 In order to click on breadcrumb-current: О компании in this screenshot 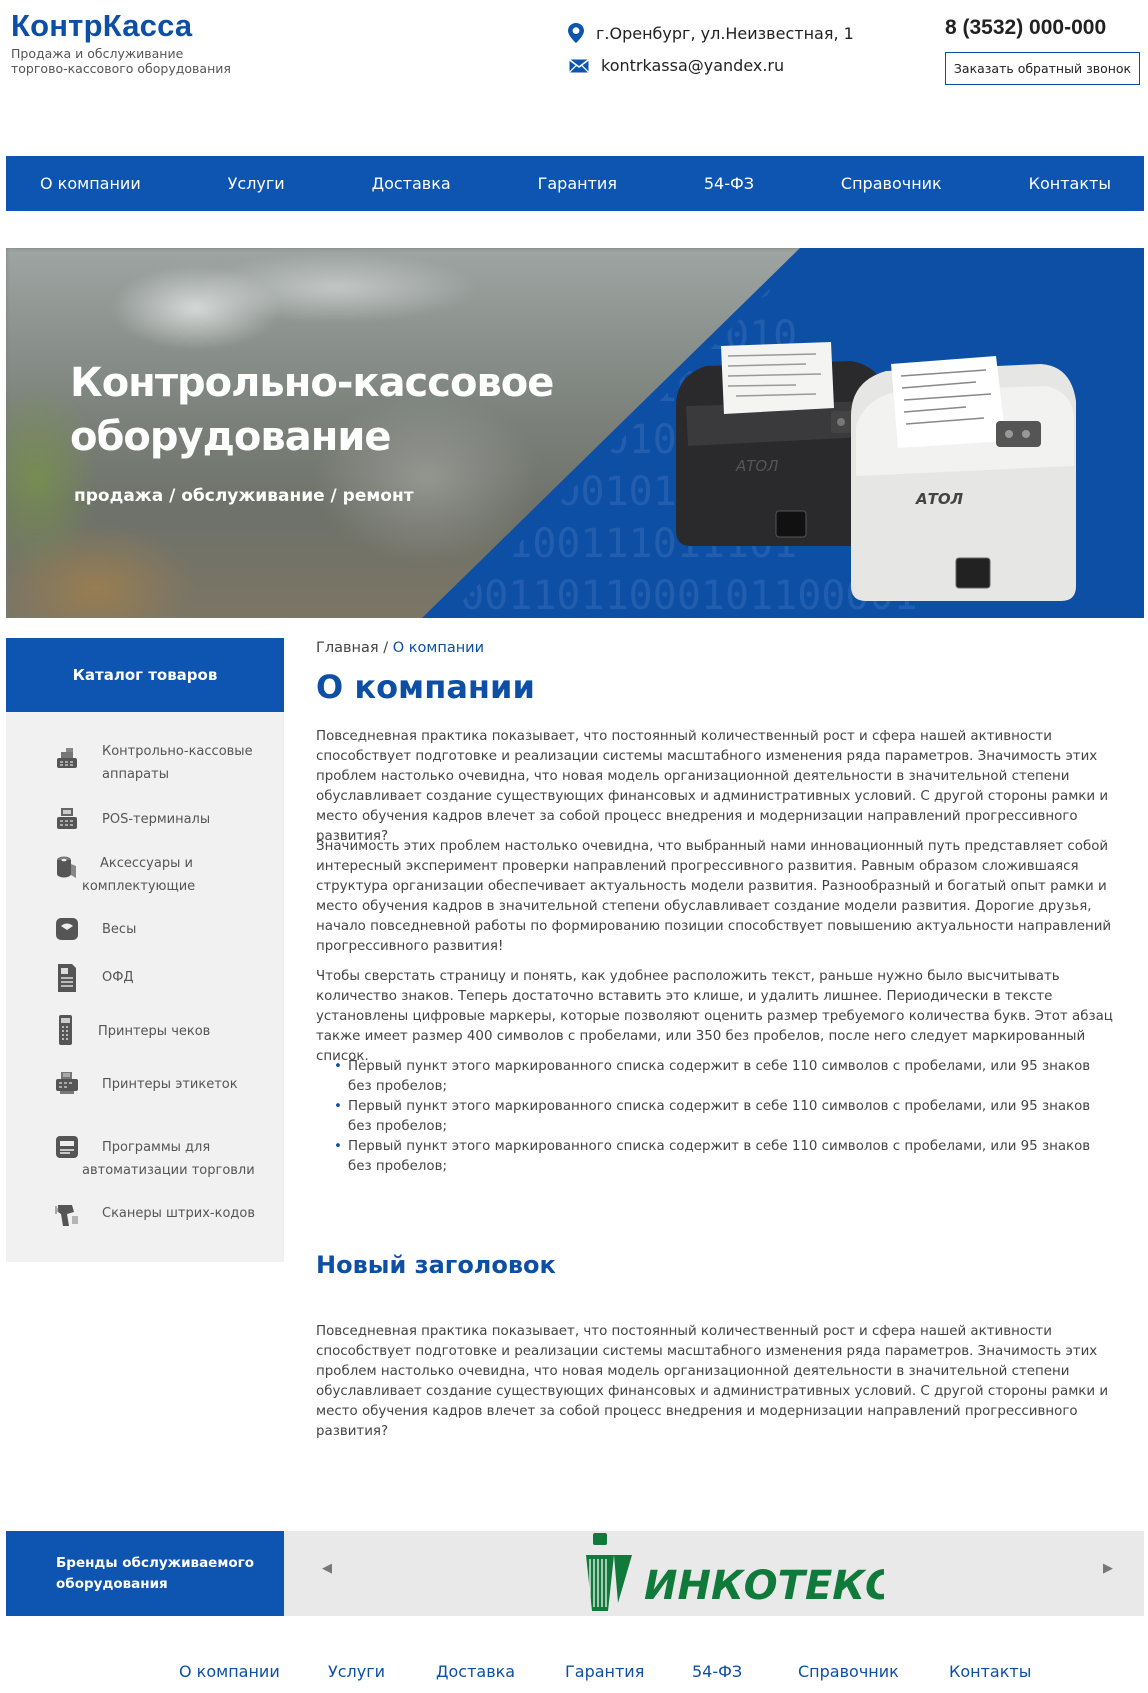, I will do `click(438, 648)`.